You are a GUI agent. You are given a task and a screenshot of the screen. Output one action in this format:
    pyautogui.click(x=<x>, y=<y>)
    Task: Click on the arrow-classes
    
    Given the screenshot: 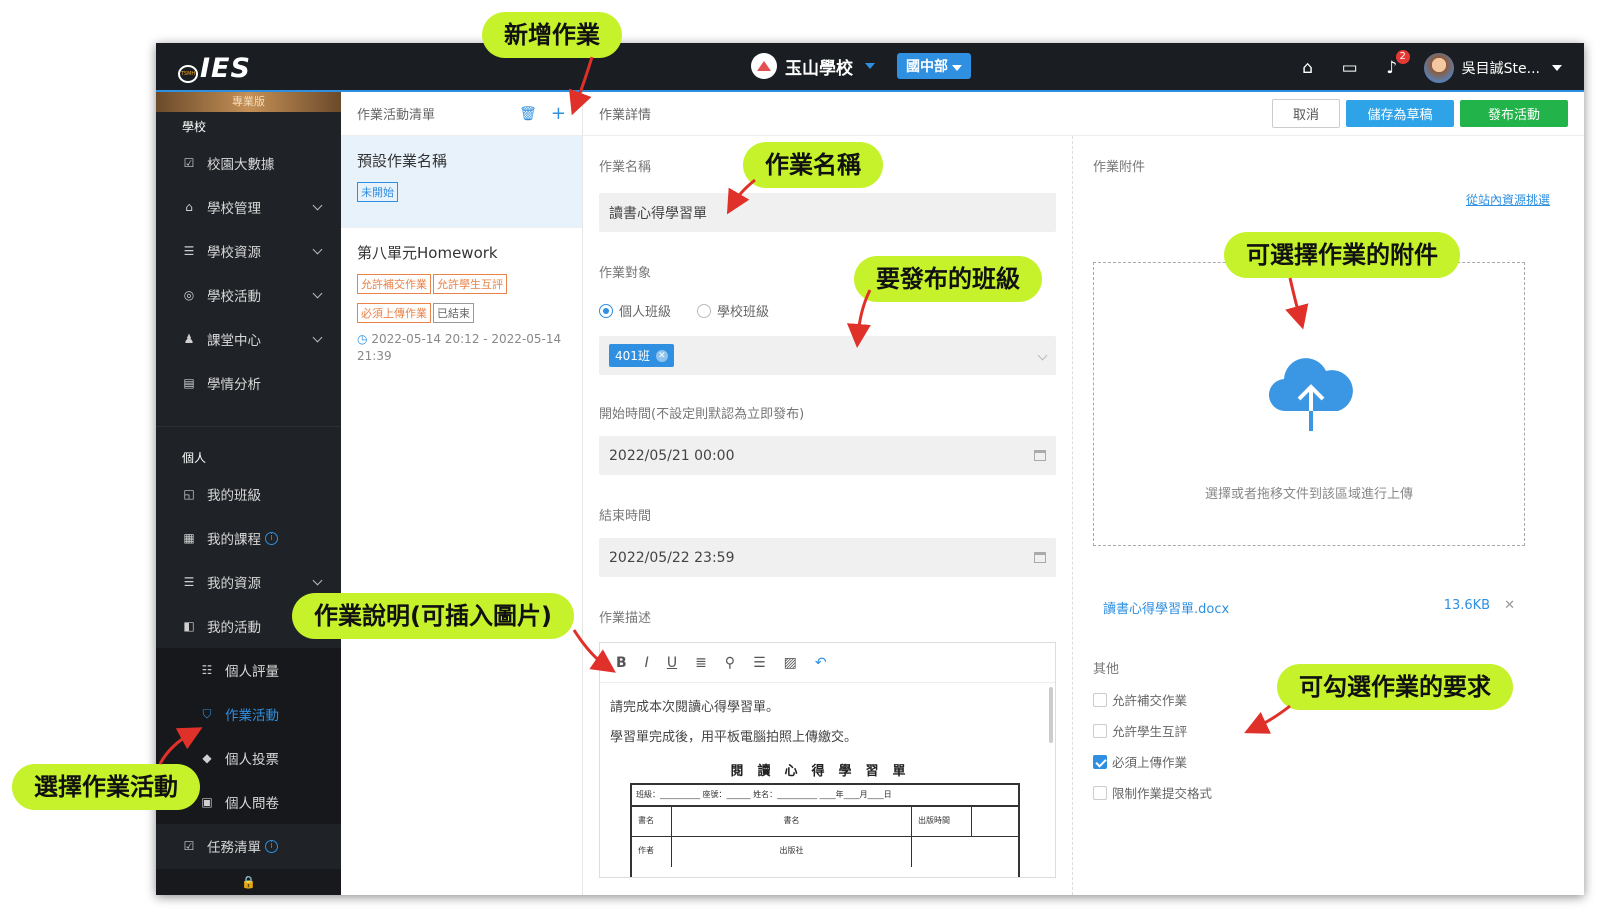 What is the action you would take?
    pyautogui.click(x=859, y=318)
    